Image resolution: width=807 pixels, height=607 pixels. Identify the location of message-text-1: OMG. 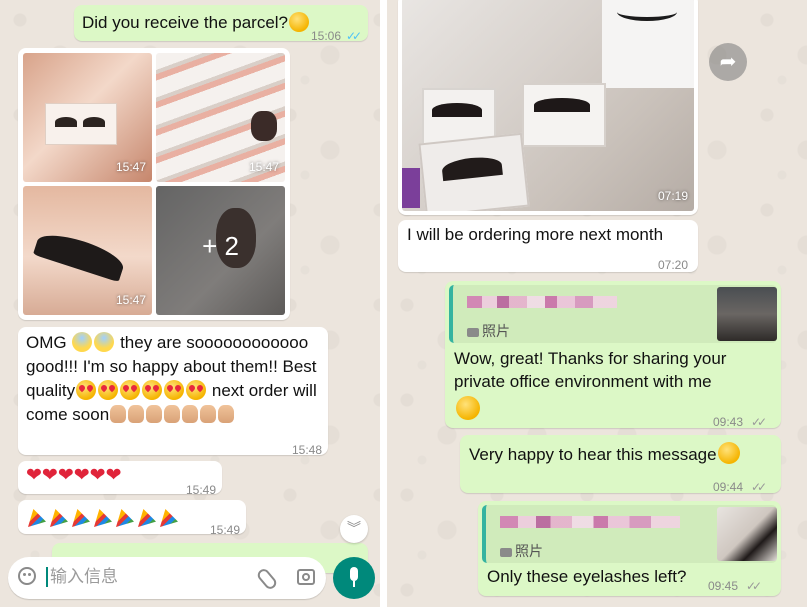
(49, 342).